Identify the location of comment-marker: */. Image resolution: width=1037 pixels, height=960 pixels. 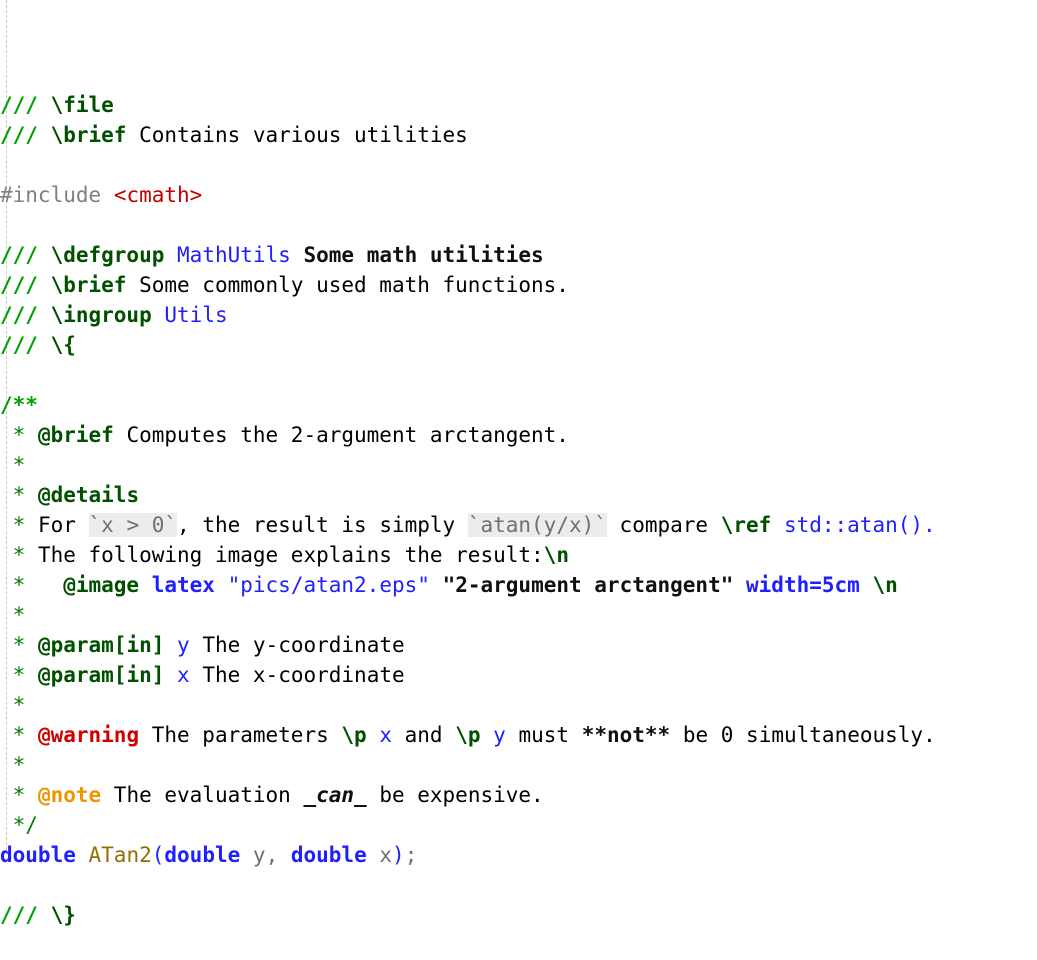
(19, 825).